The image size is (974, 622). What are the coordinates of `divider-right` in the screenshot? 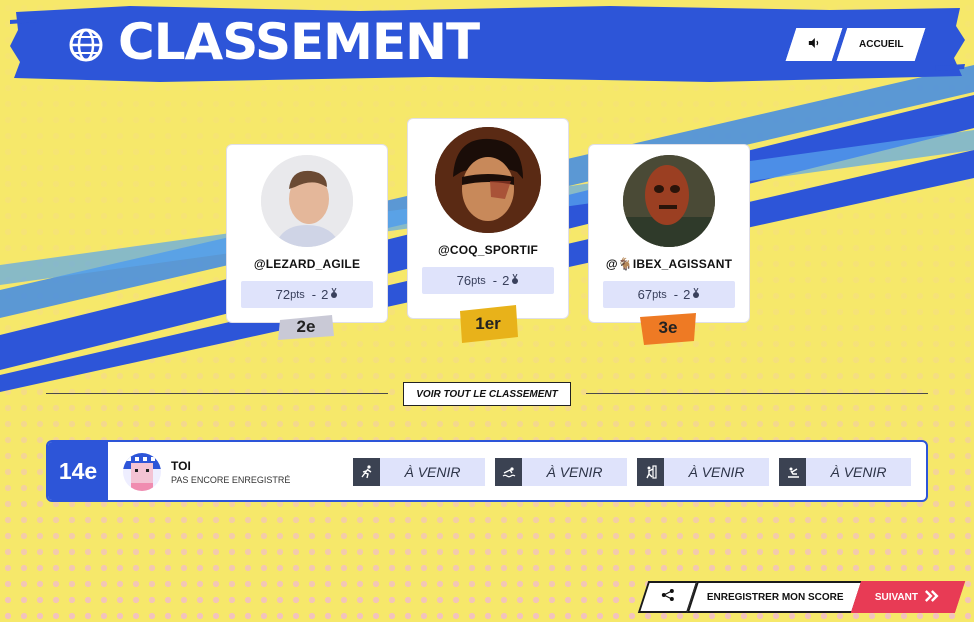 It's located at (757, 393).